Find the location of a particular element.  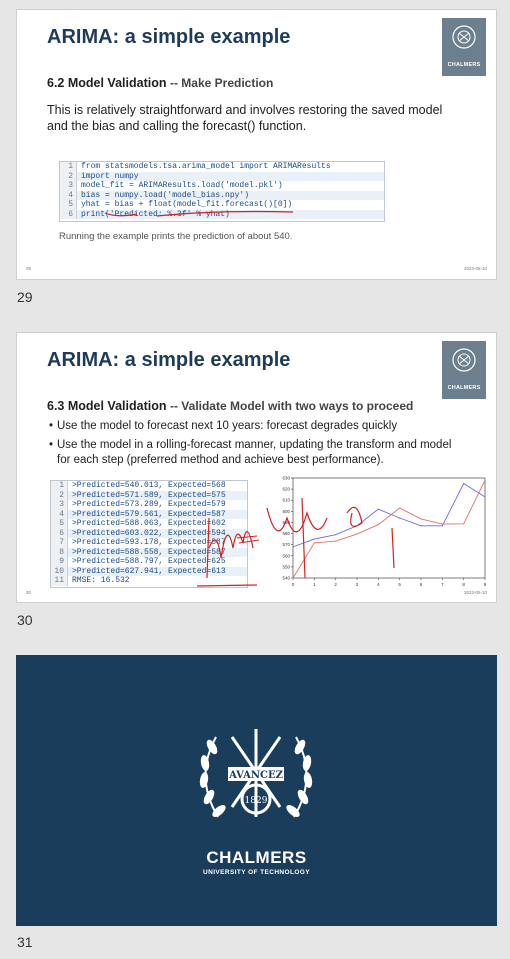

subtitle-bold: 6.2 Model Validation is located at coordinates (107, 83).